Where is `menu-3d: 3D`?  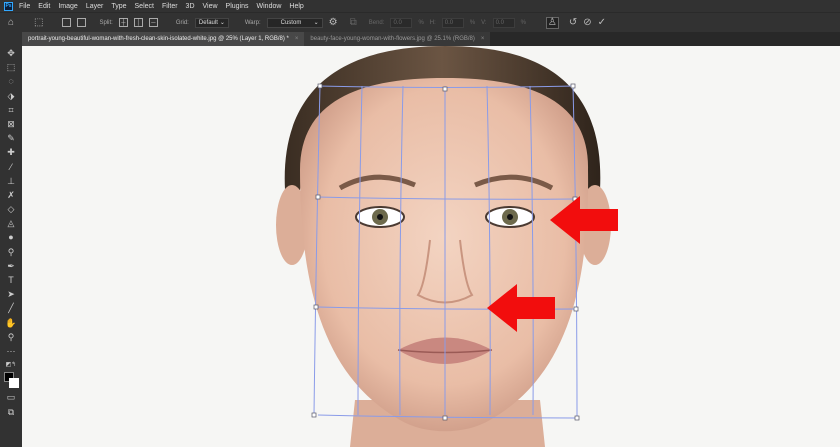 menu-3d: 3D is located at coordinates (190, 6).